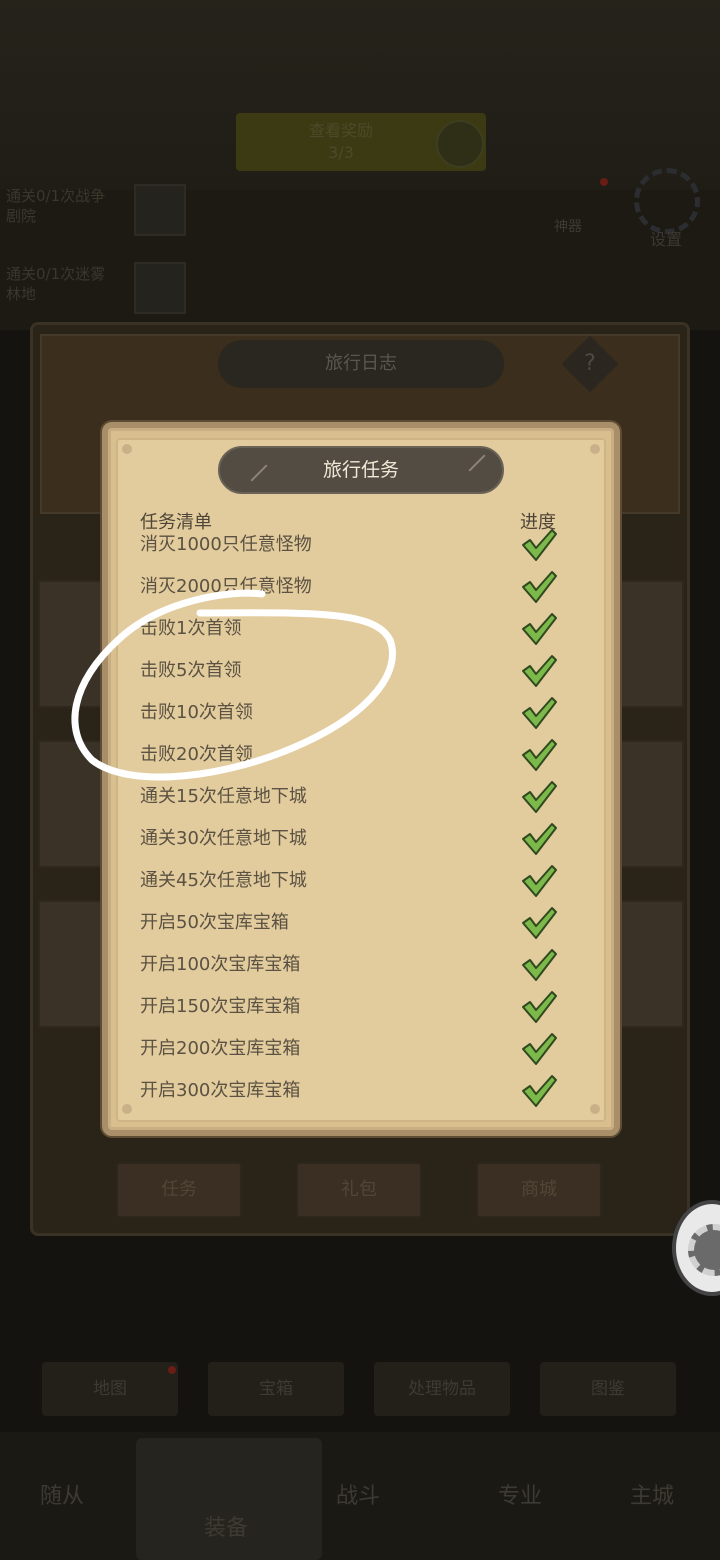 Image resolution: width=720 pixels, height=1560 pixels. I want to click on travel-log-title: 旅行日志, so click(361, 364).